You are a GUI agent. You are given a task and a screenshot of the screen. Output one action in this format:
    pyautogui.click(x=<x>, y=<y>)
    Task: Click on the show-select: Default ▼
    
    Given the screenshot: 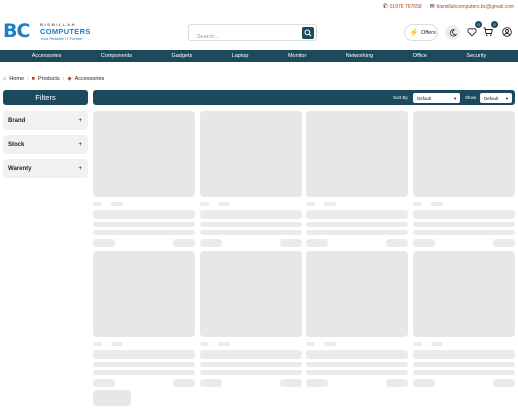 What is the action you would take?
    pyautogui.click(x=496, y=98)
    